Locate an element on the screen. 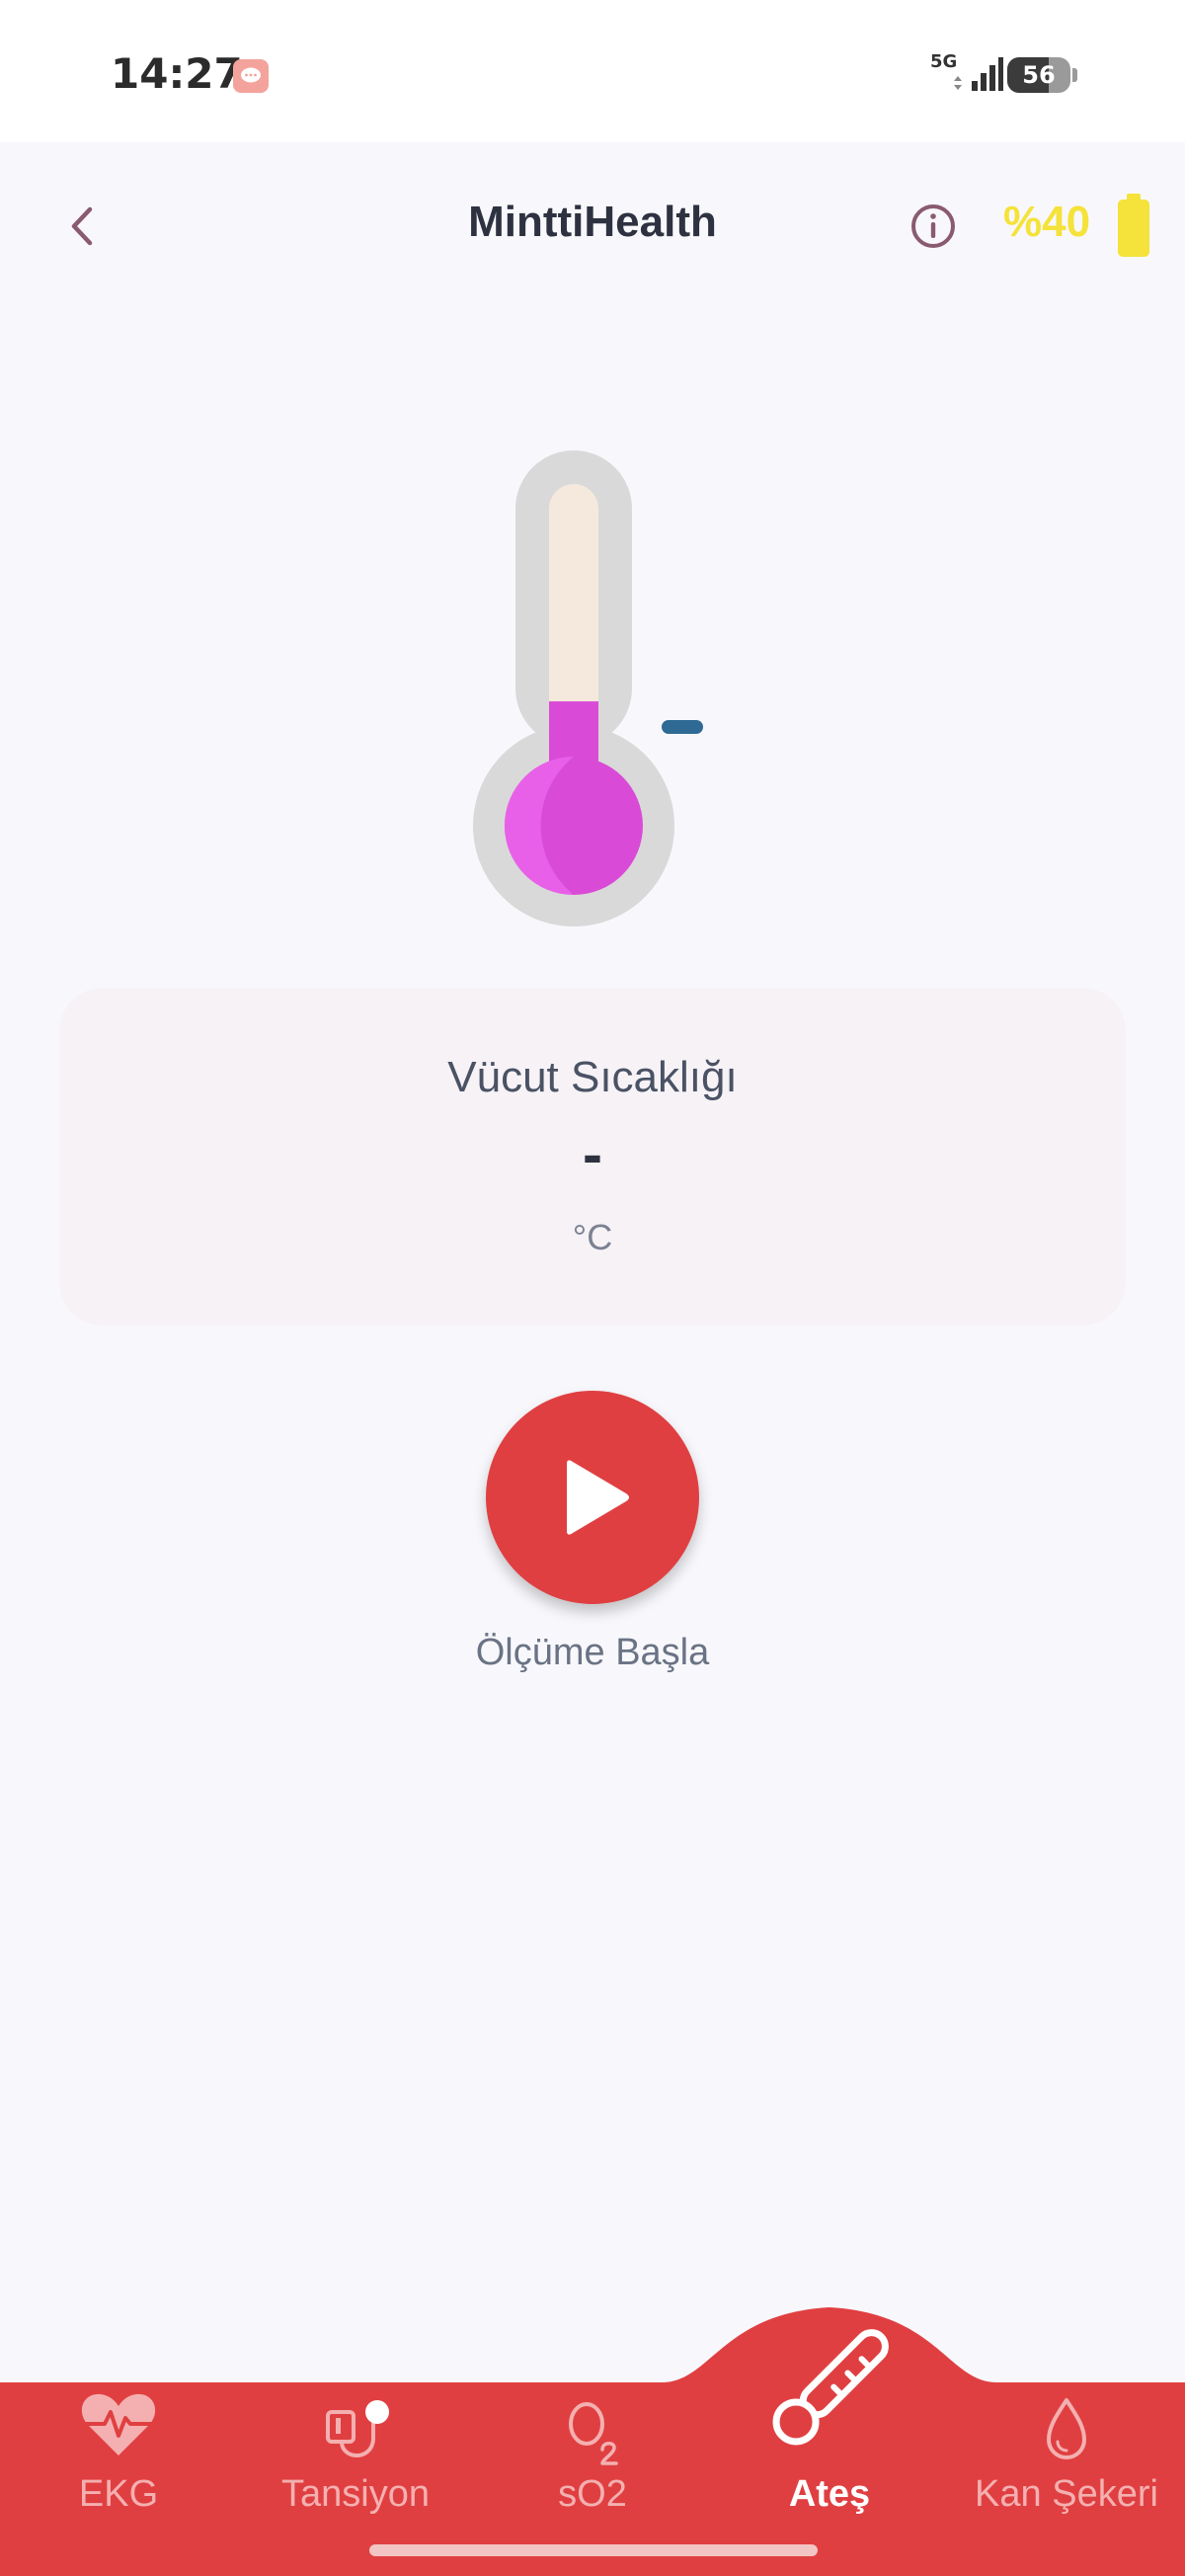 The width and height of the screenshot is (1185, 2576). status-time: 14:27 is located at coordinates (177, 73).